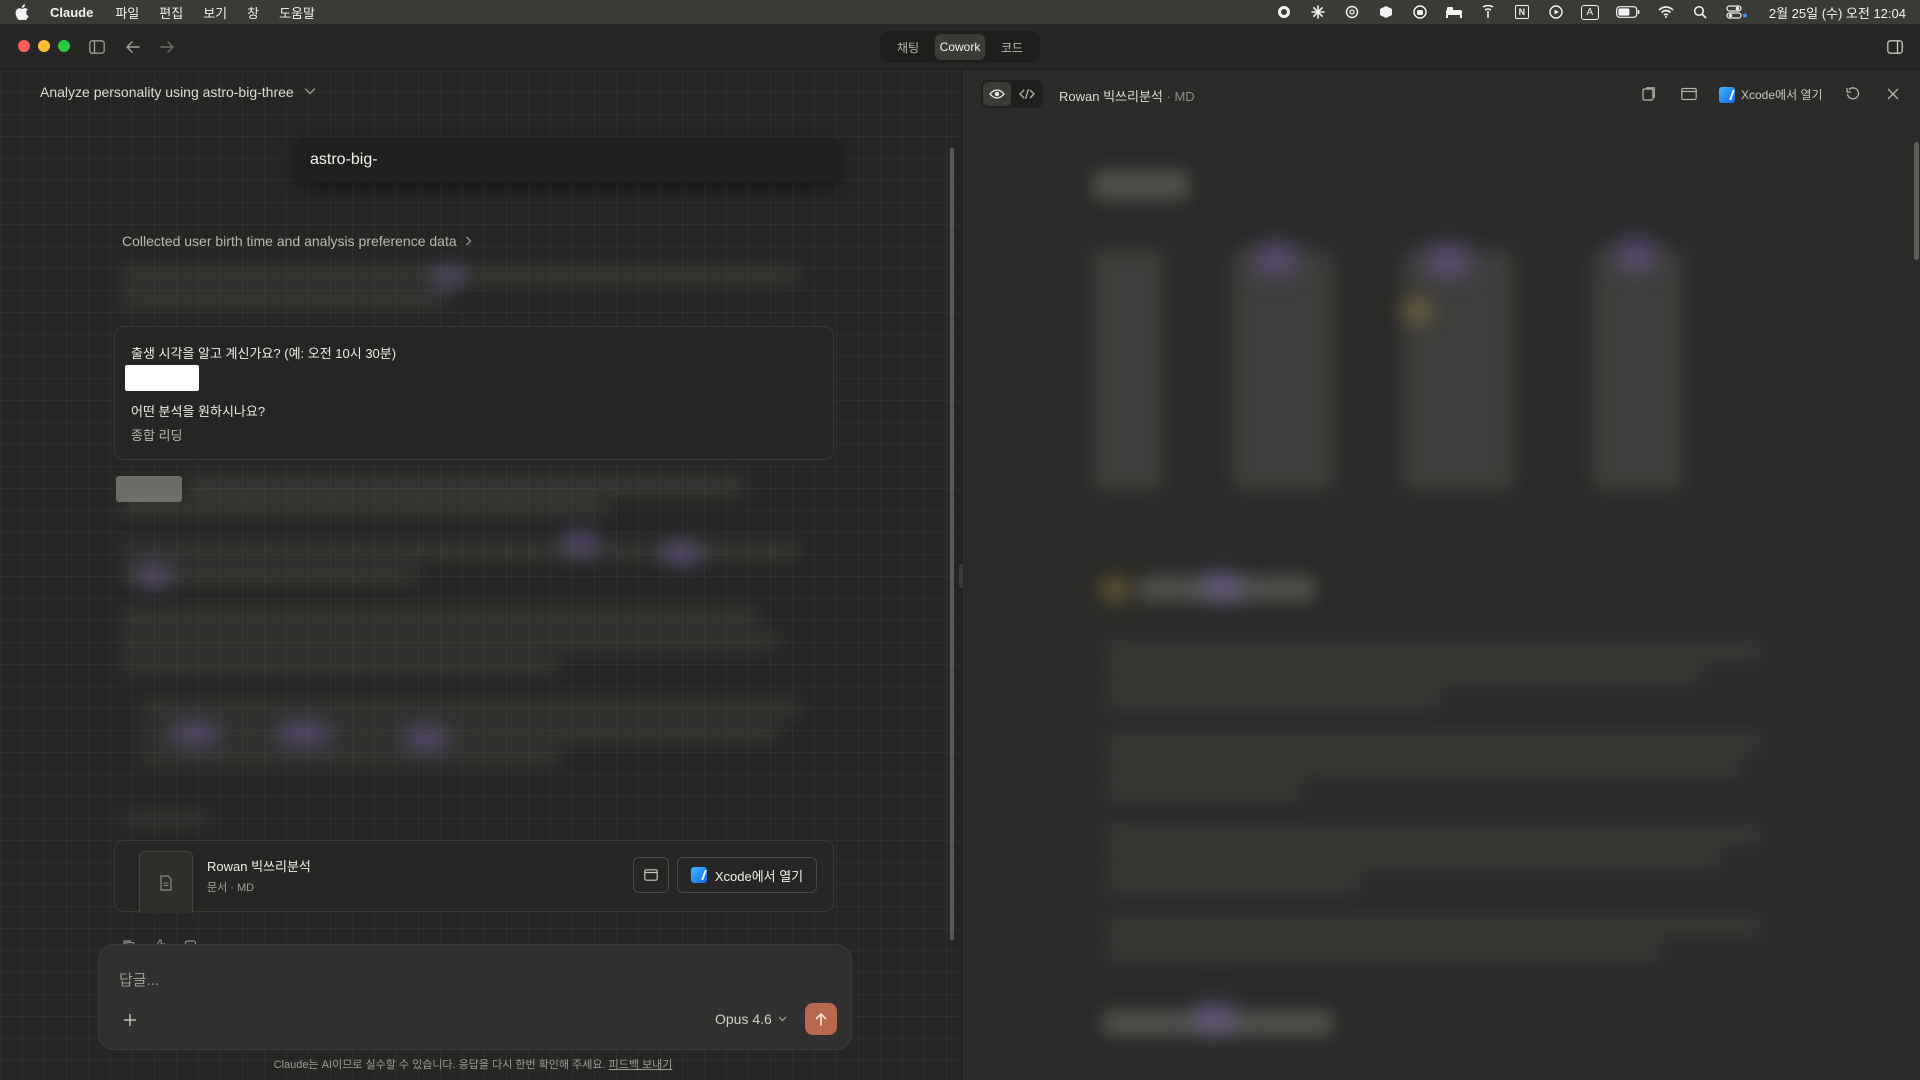 This screenshot has width=1920, height=1080. Describe the element at coordinates (474, 876) in the screenshot. I see `file-attachment-card: Rowan 빅쓰리분석 문서 · MD Xcode에서 열기` at that location.